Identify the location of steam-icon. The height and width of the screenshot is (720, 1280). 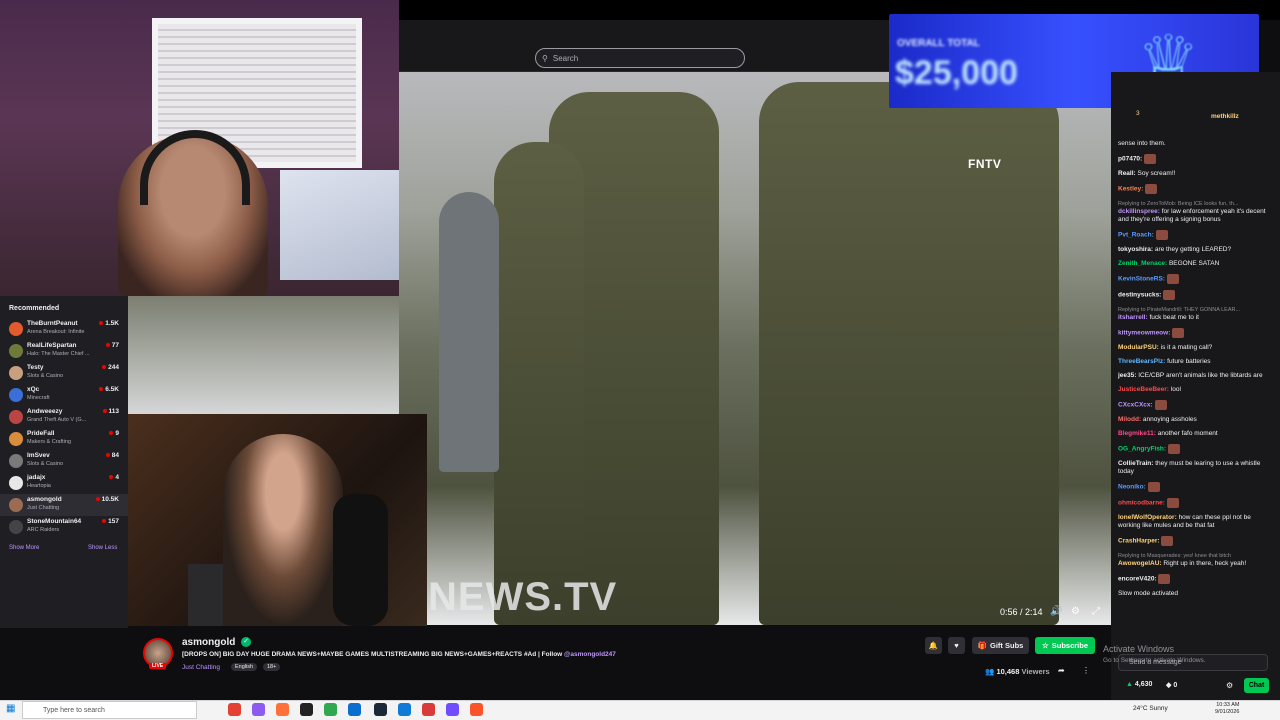
(380, 709).